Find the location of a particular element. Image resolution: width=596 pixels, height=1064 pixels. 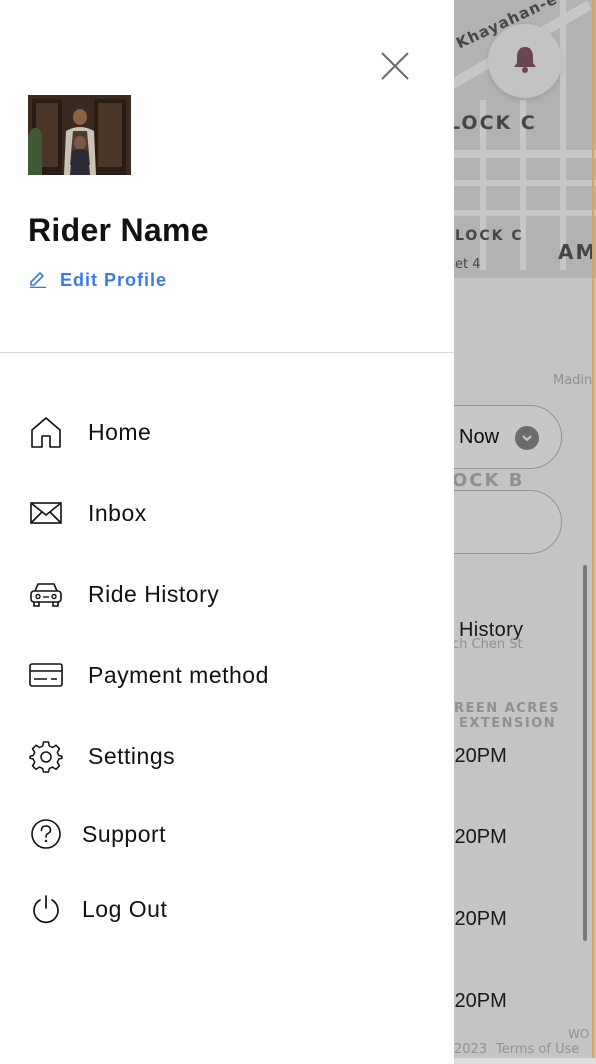

menu-item-label: Support is located at coordinates (124, 833).